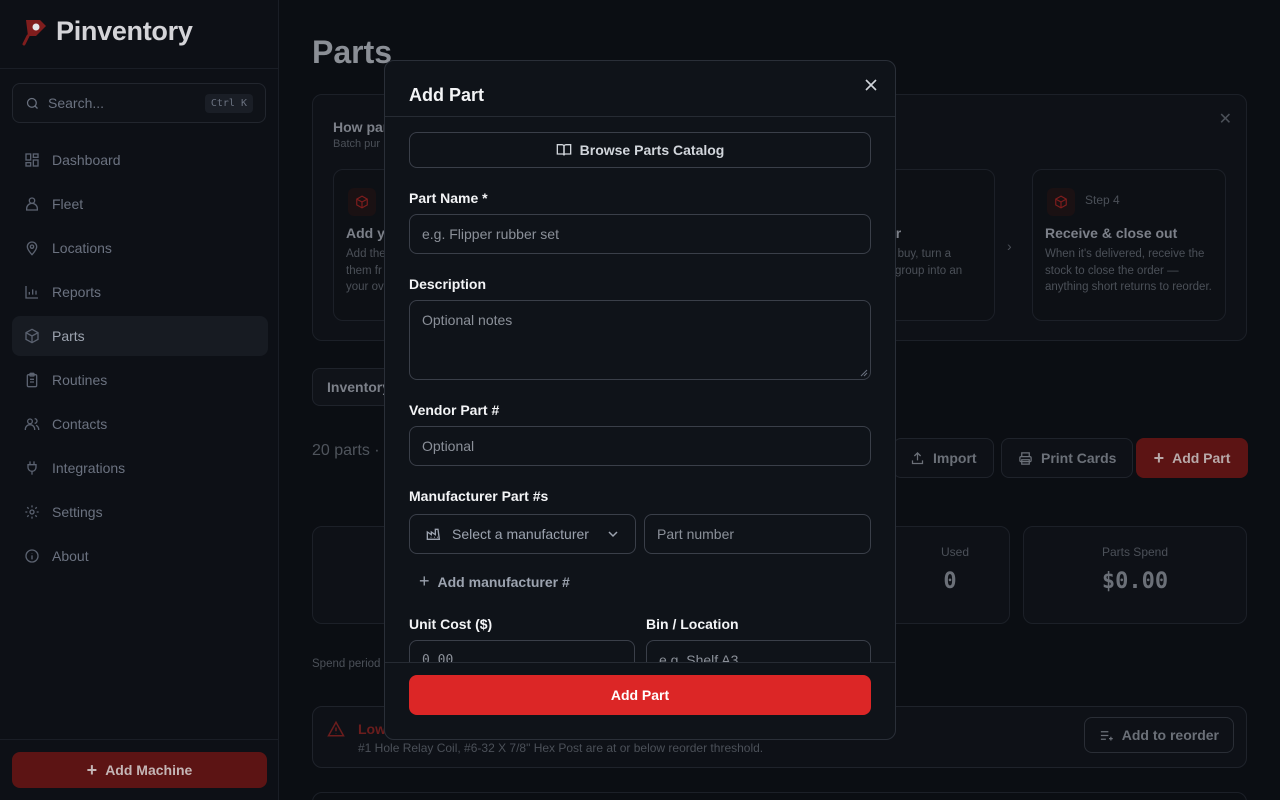  What do you see at coordinates (68, 336) in the screenshot?
I see `sidebar-item-label: Parts` at bounding box center [68, 336].